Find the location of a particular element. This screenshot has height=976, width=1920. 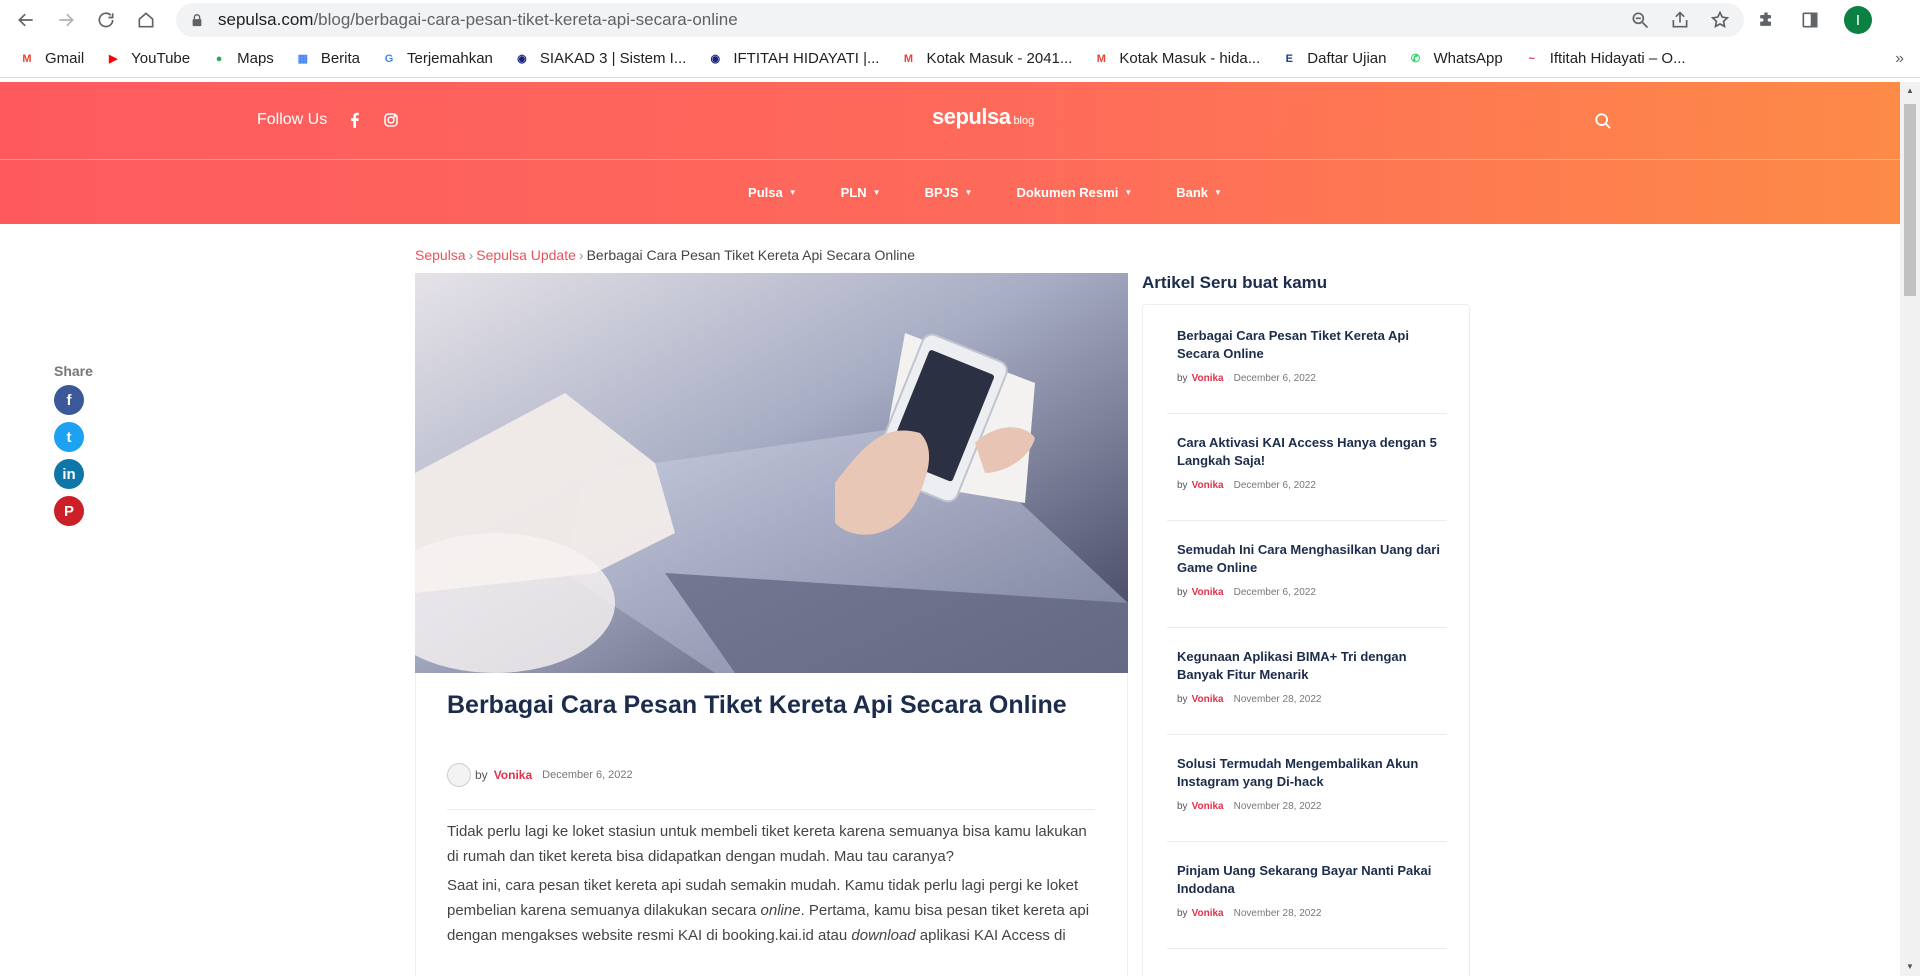

home-icon is located at coordinates (146, 20).